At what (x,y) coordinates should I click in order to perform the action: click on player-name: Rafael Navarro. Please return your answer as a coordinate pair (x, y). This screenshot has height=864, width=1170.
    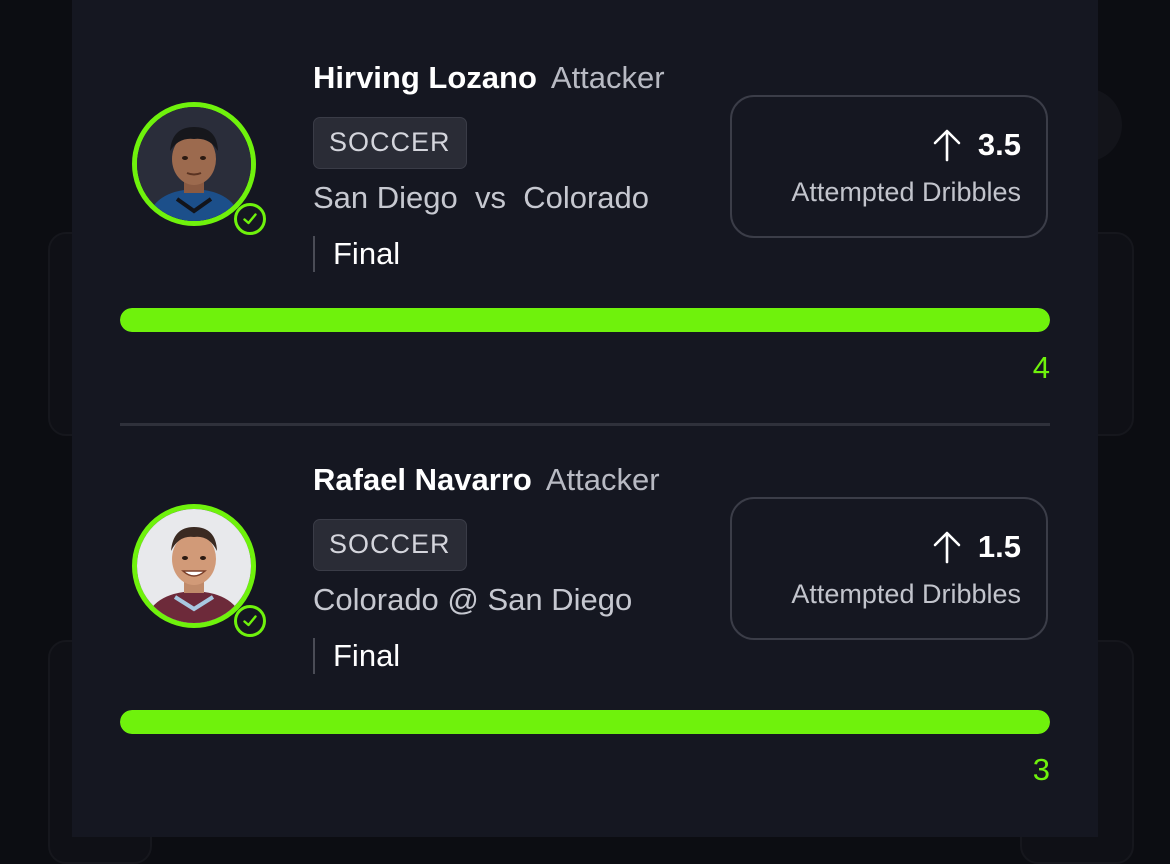
    Looking at the image, I should click on (422, 479).